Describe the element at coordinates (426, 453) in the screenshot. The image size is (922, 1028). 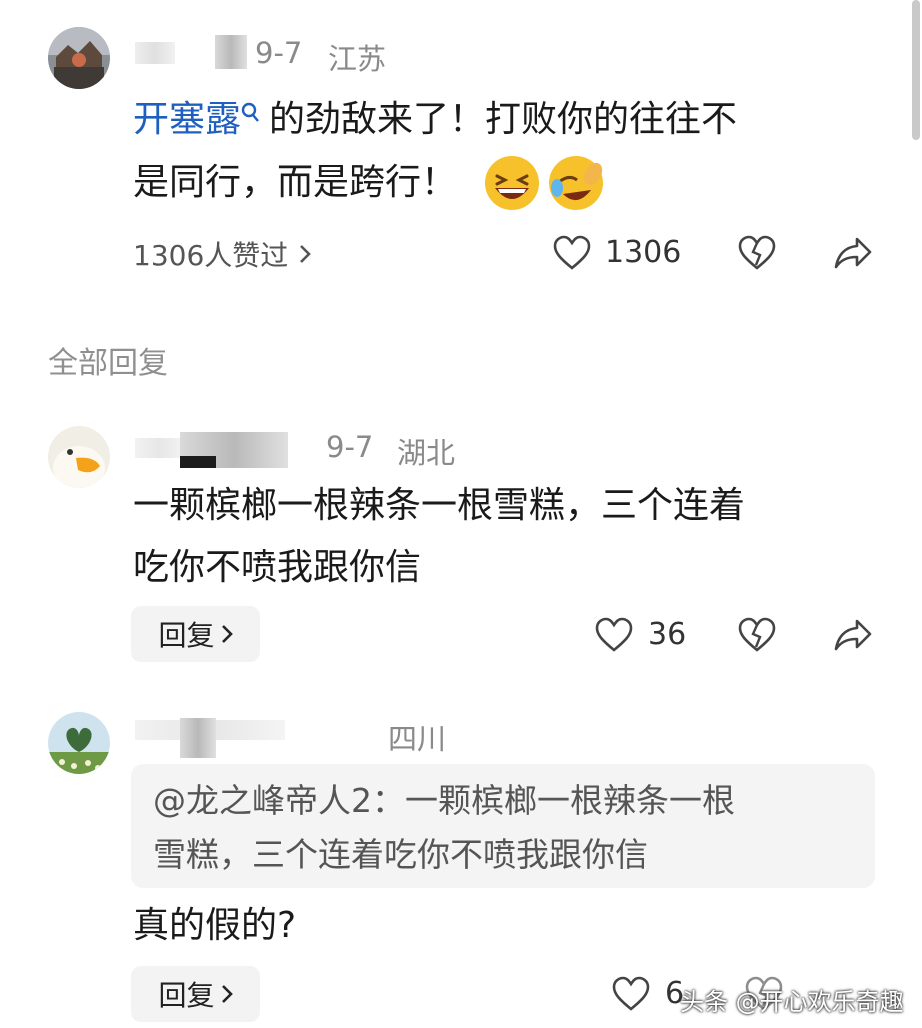
I see `reply-region: 湖北` at that location.